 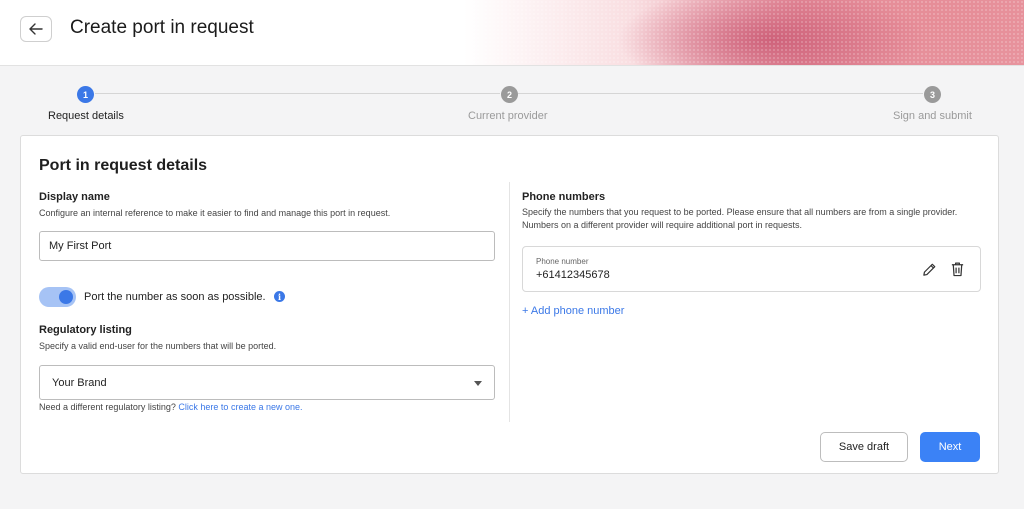 What do you see at coordinates (123, 165) in the screenshot?
I see `card-title: Port in request details` at bounding box center [123, 165].